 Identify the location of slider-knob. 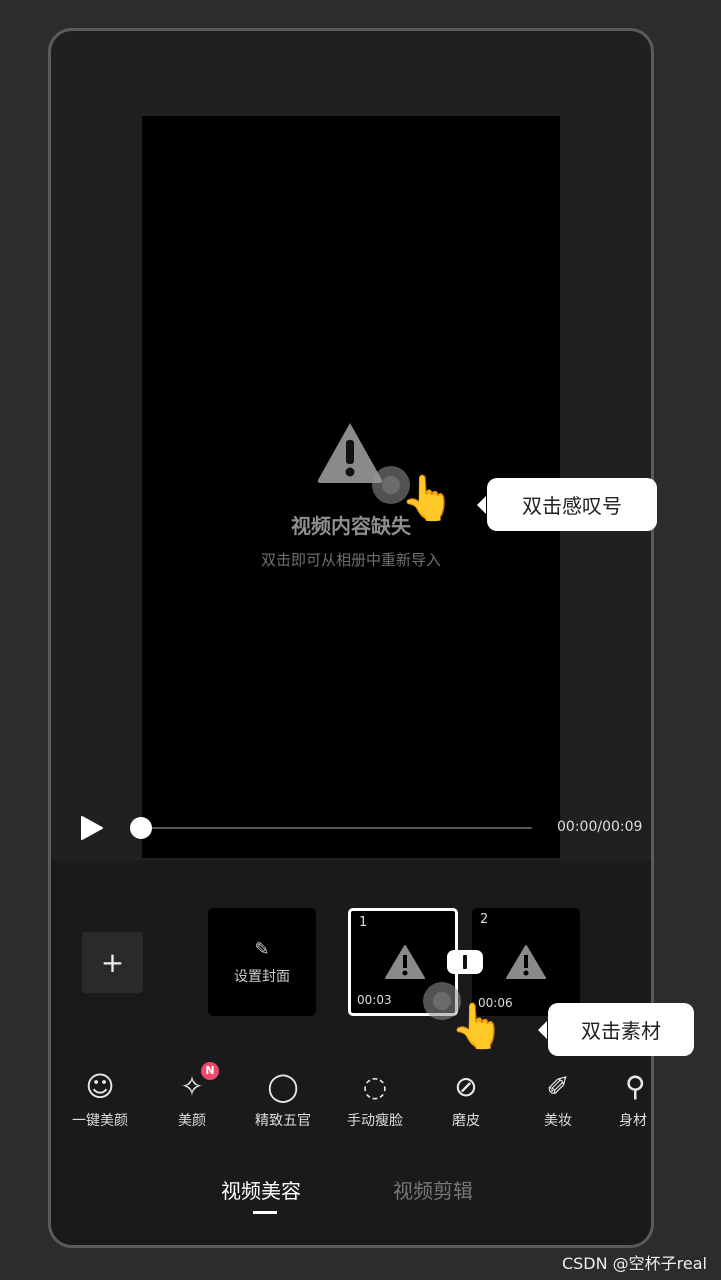
(141, 828).